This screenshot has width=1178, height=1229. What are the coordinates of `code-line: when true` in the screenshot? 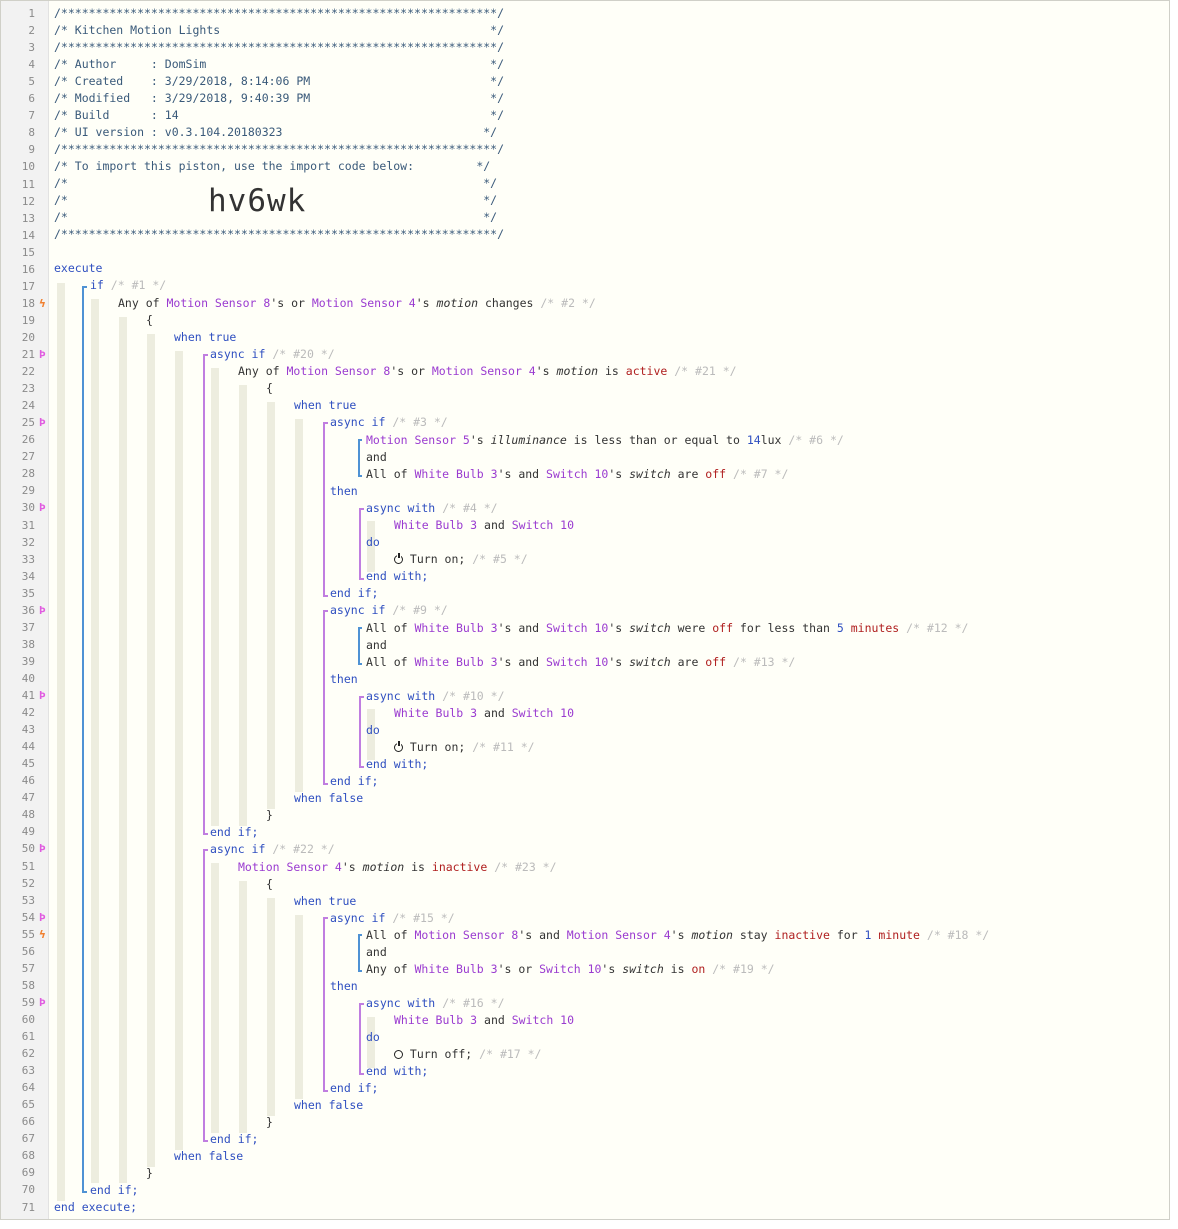 It's located at (325, 901).